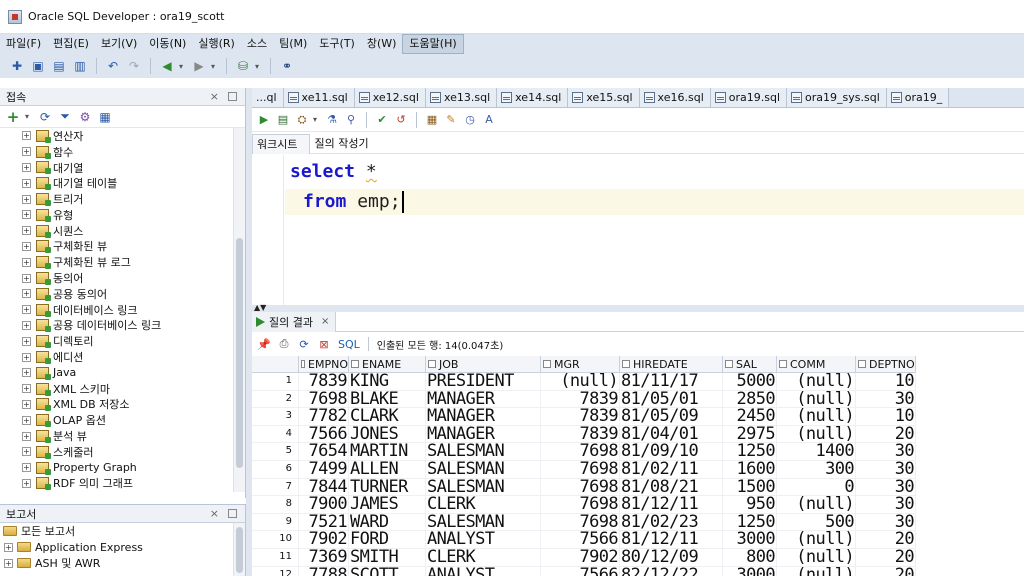 The height and width of the screenshot is (576, 1024). I want to click on menu-item: 팀(M), so click(293, 44).